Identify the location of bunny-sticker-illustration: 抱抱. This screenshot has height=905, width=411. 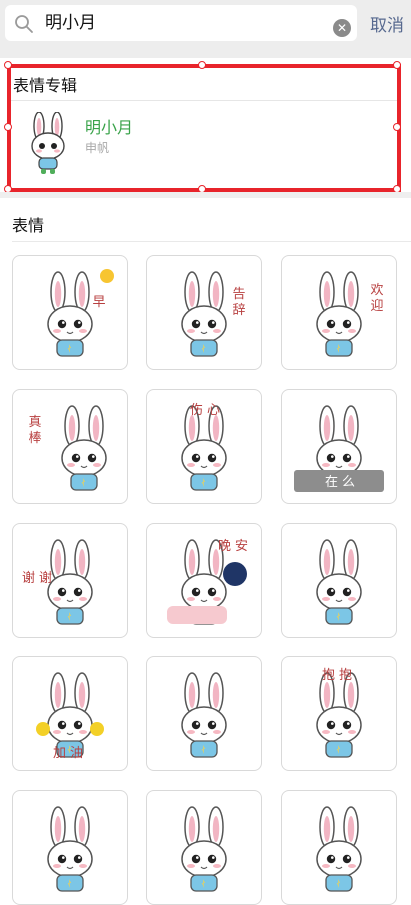
(339, 712).